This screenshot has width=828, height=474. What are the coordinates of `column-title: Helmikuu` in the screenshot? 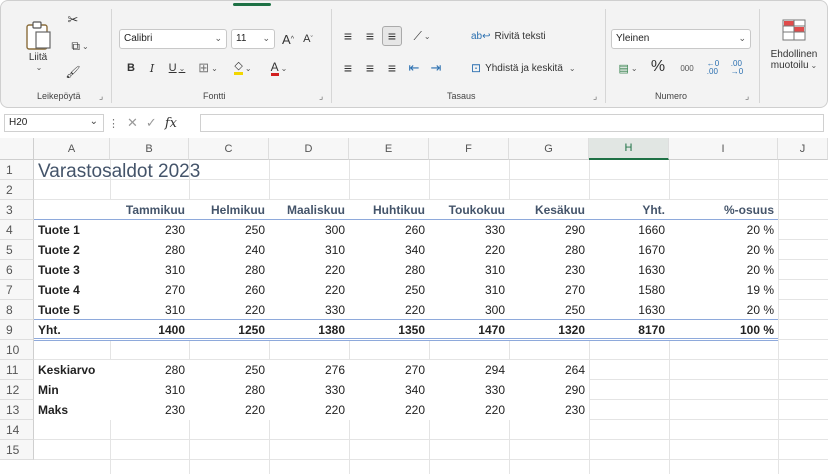 It's located at (229, 210).